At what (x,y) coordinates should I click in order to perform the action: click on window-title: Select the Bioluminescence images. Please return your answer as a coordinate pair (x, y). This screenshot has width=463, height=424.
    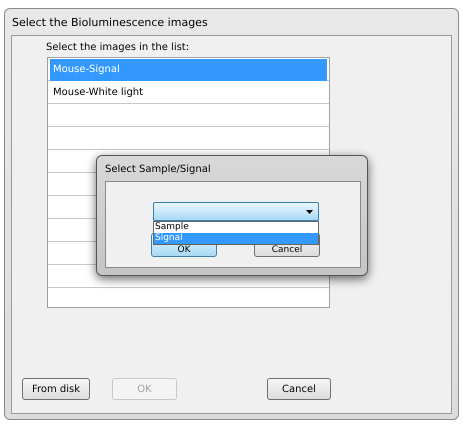
    Looking at the image, I should click on (109, 23).